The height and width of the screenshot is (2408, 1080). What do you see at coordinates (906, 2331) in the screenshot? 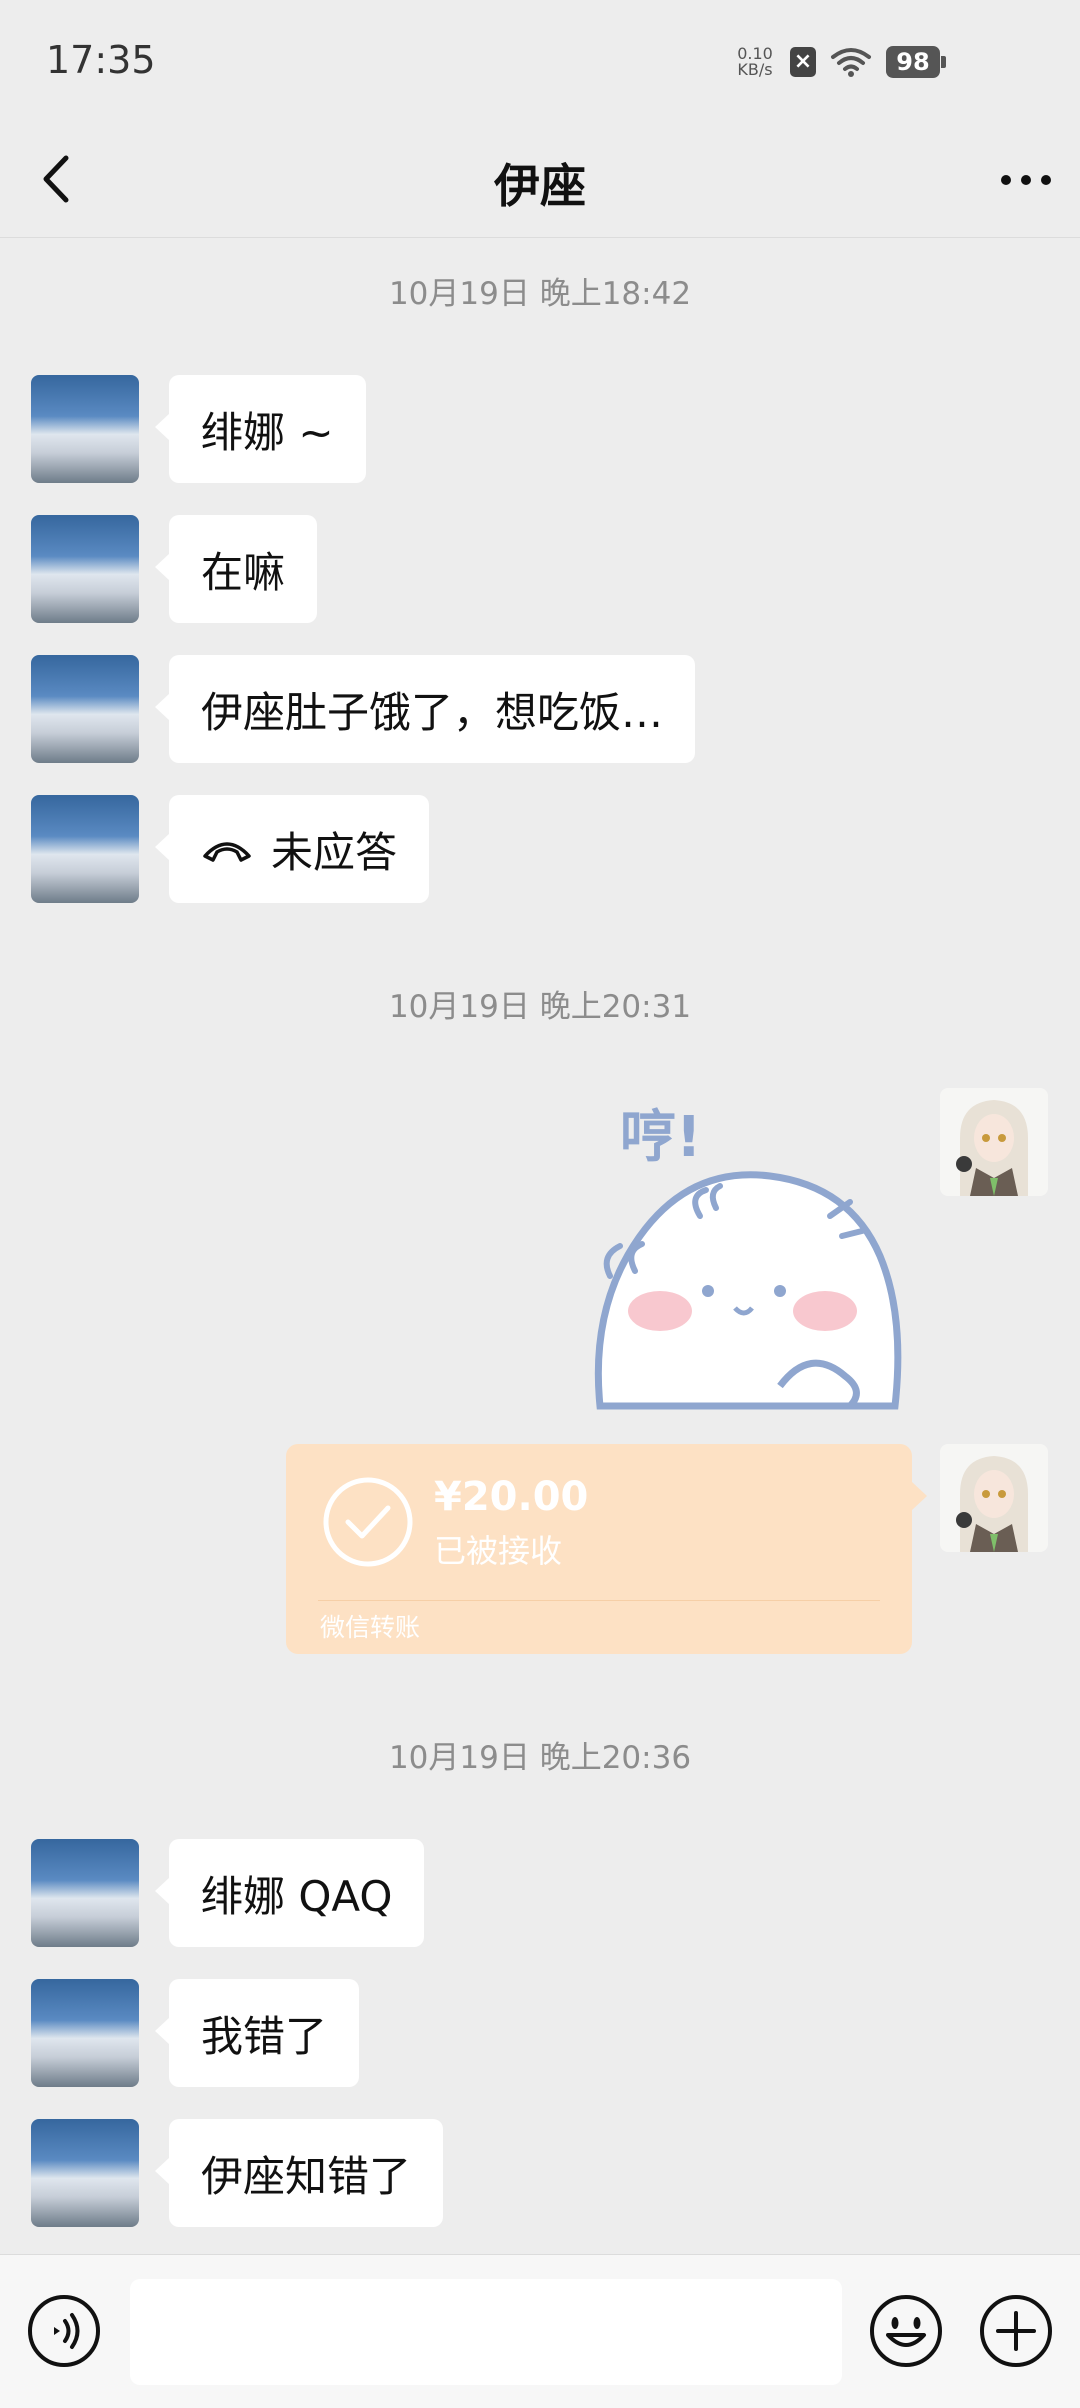
I see `emoji-icon` at bounding box center [906, 2331].